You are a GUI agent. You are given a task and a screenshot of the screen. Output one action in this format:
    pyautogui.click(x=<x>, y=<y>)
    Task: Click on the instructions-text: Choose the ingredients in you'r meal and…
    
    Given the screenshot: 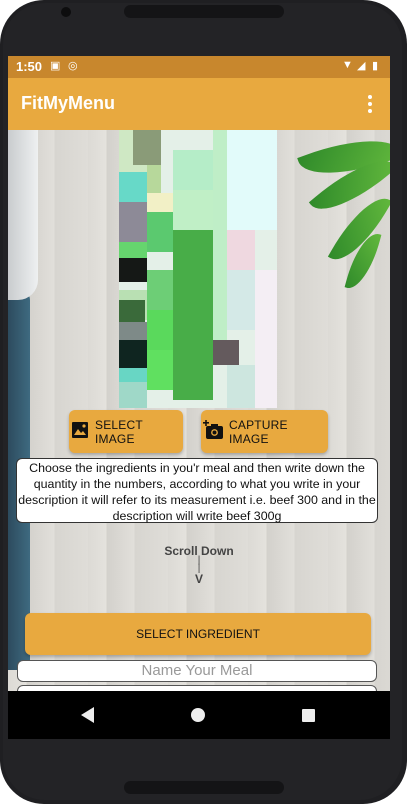 What is the action you would take?
    pyautogui.click(x=197, y=490)
    